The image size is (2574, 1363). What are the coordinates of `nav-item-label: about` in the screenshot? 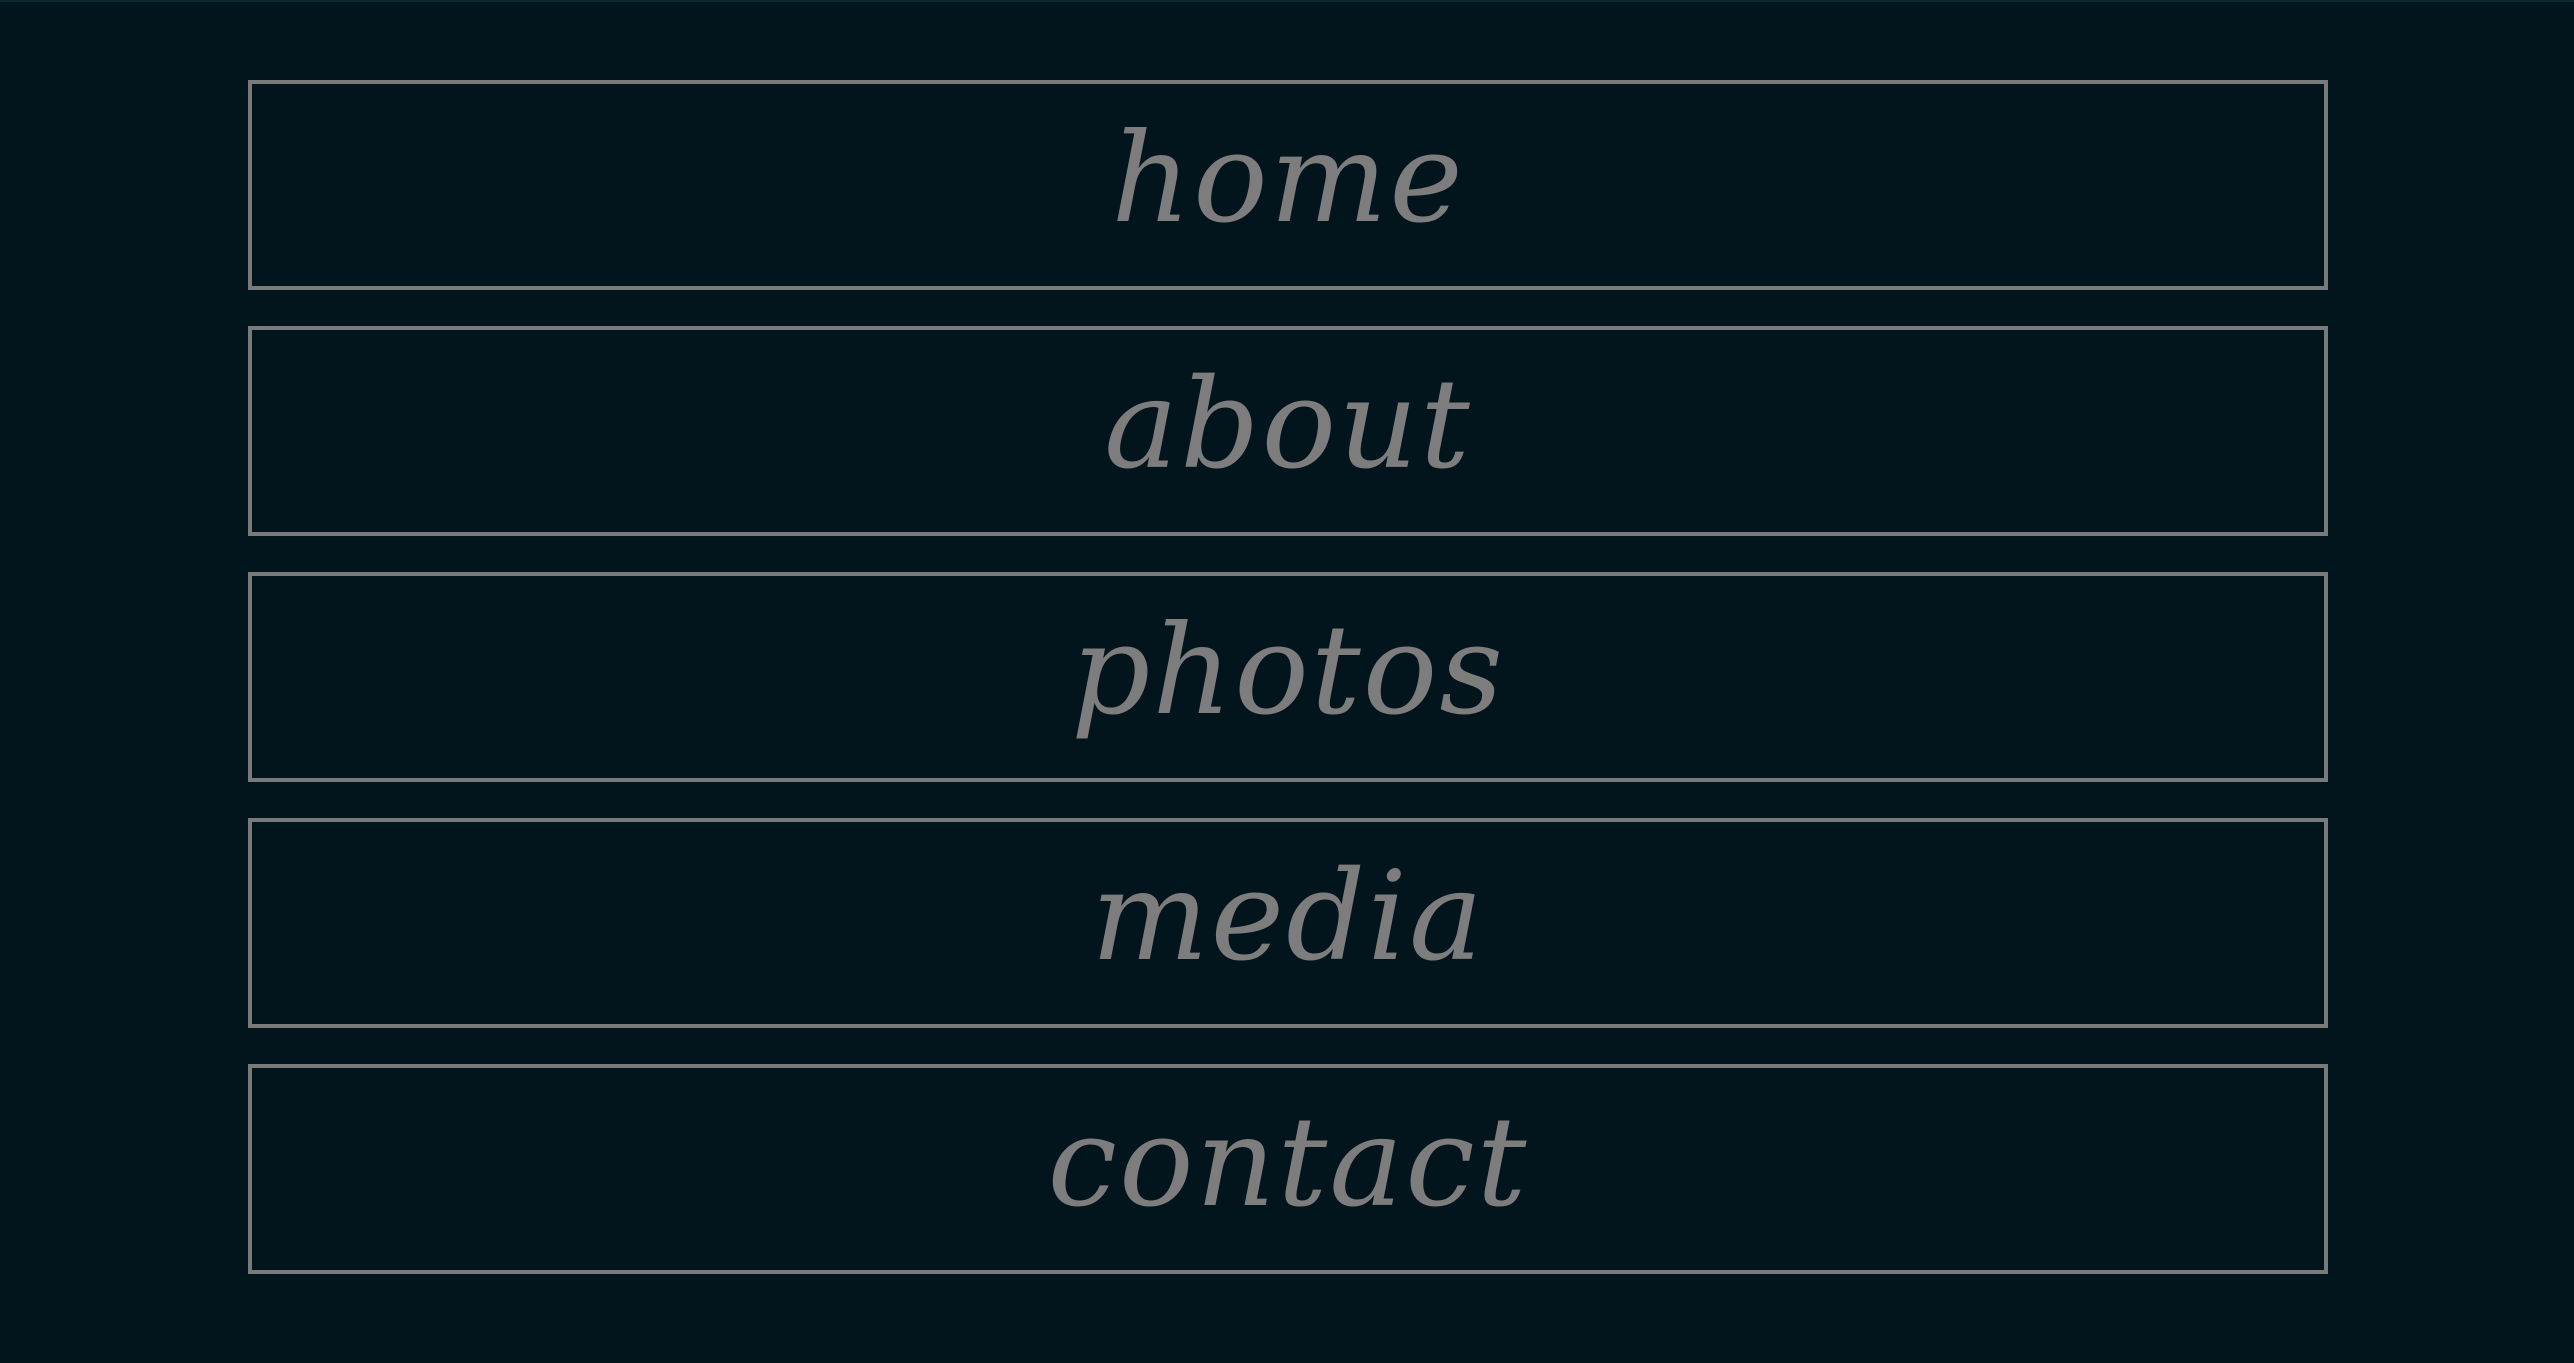 It's located at (1288, 425).